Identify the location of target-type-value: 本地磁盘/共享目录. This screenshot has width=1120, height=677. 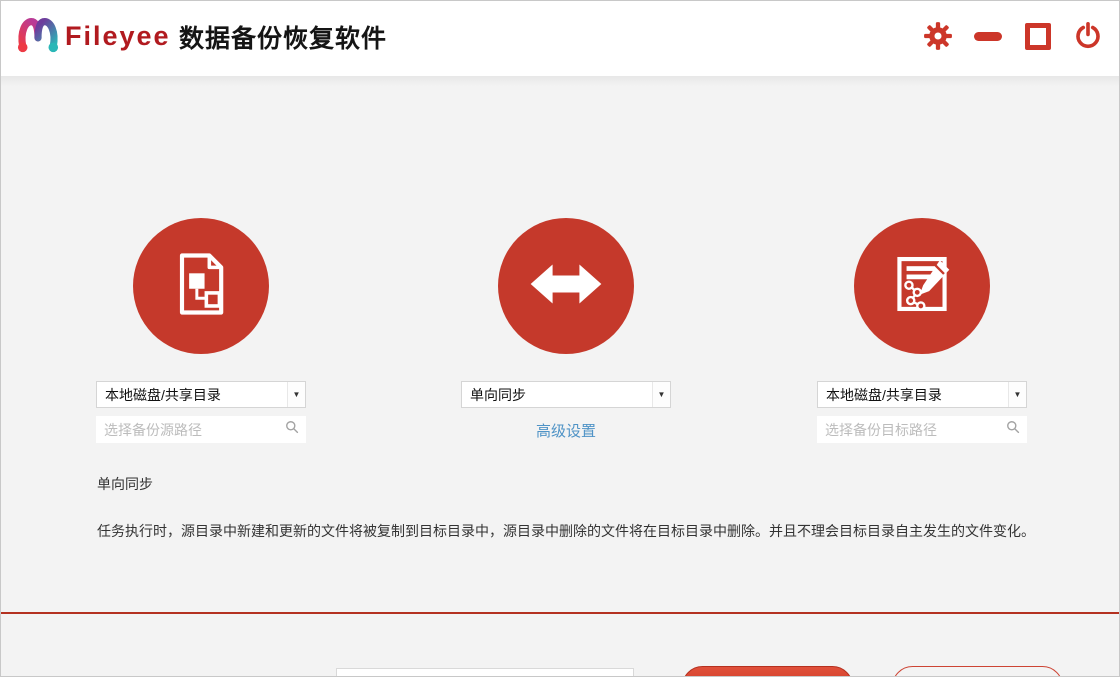
(884, 394).